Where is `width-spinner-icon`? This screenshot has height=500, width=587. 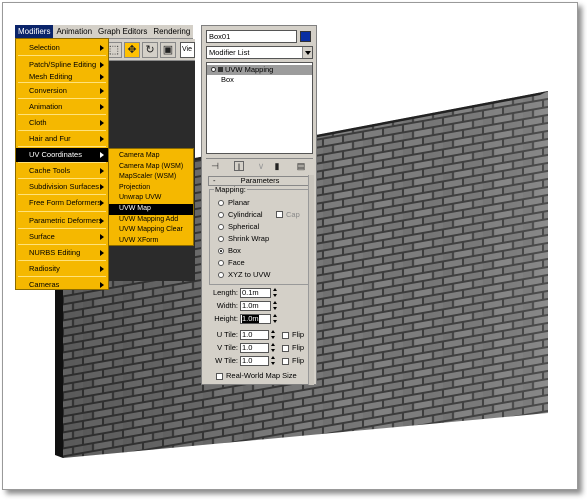 width-spinner-icon is located at coordinates (275, 306).